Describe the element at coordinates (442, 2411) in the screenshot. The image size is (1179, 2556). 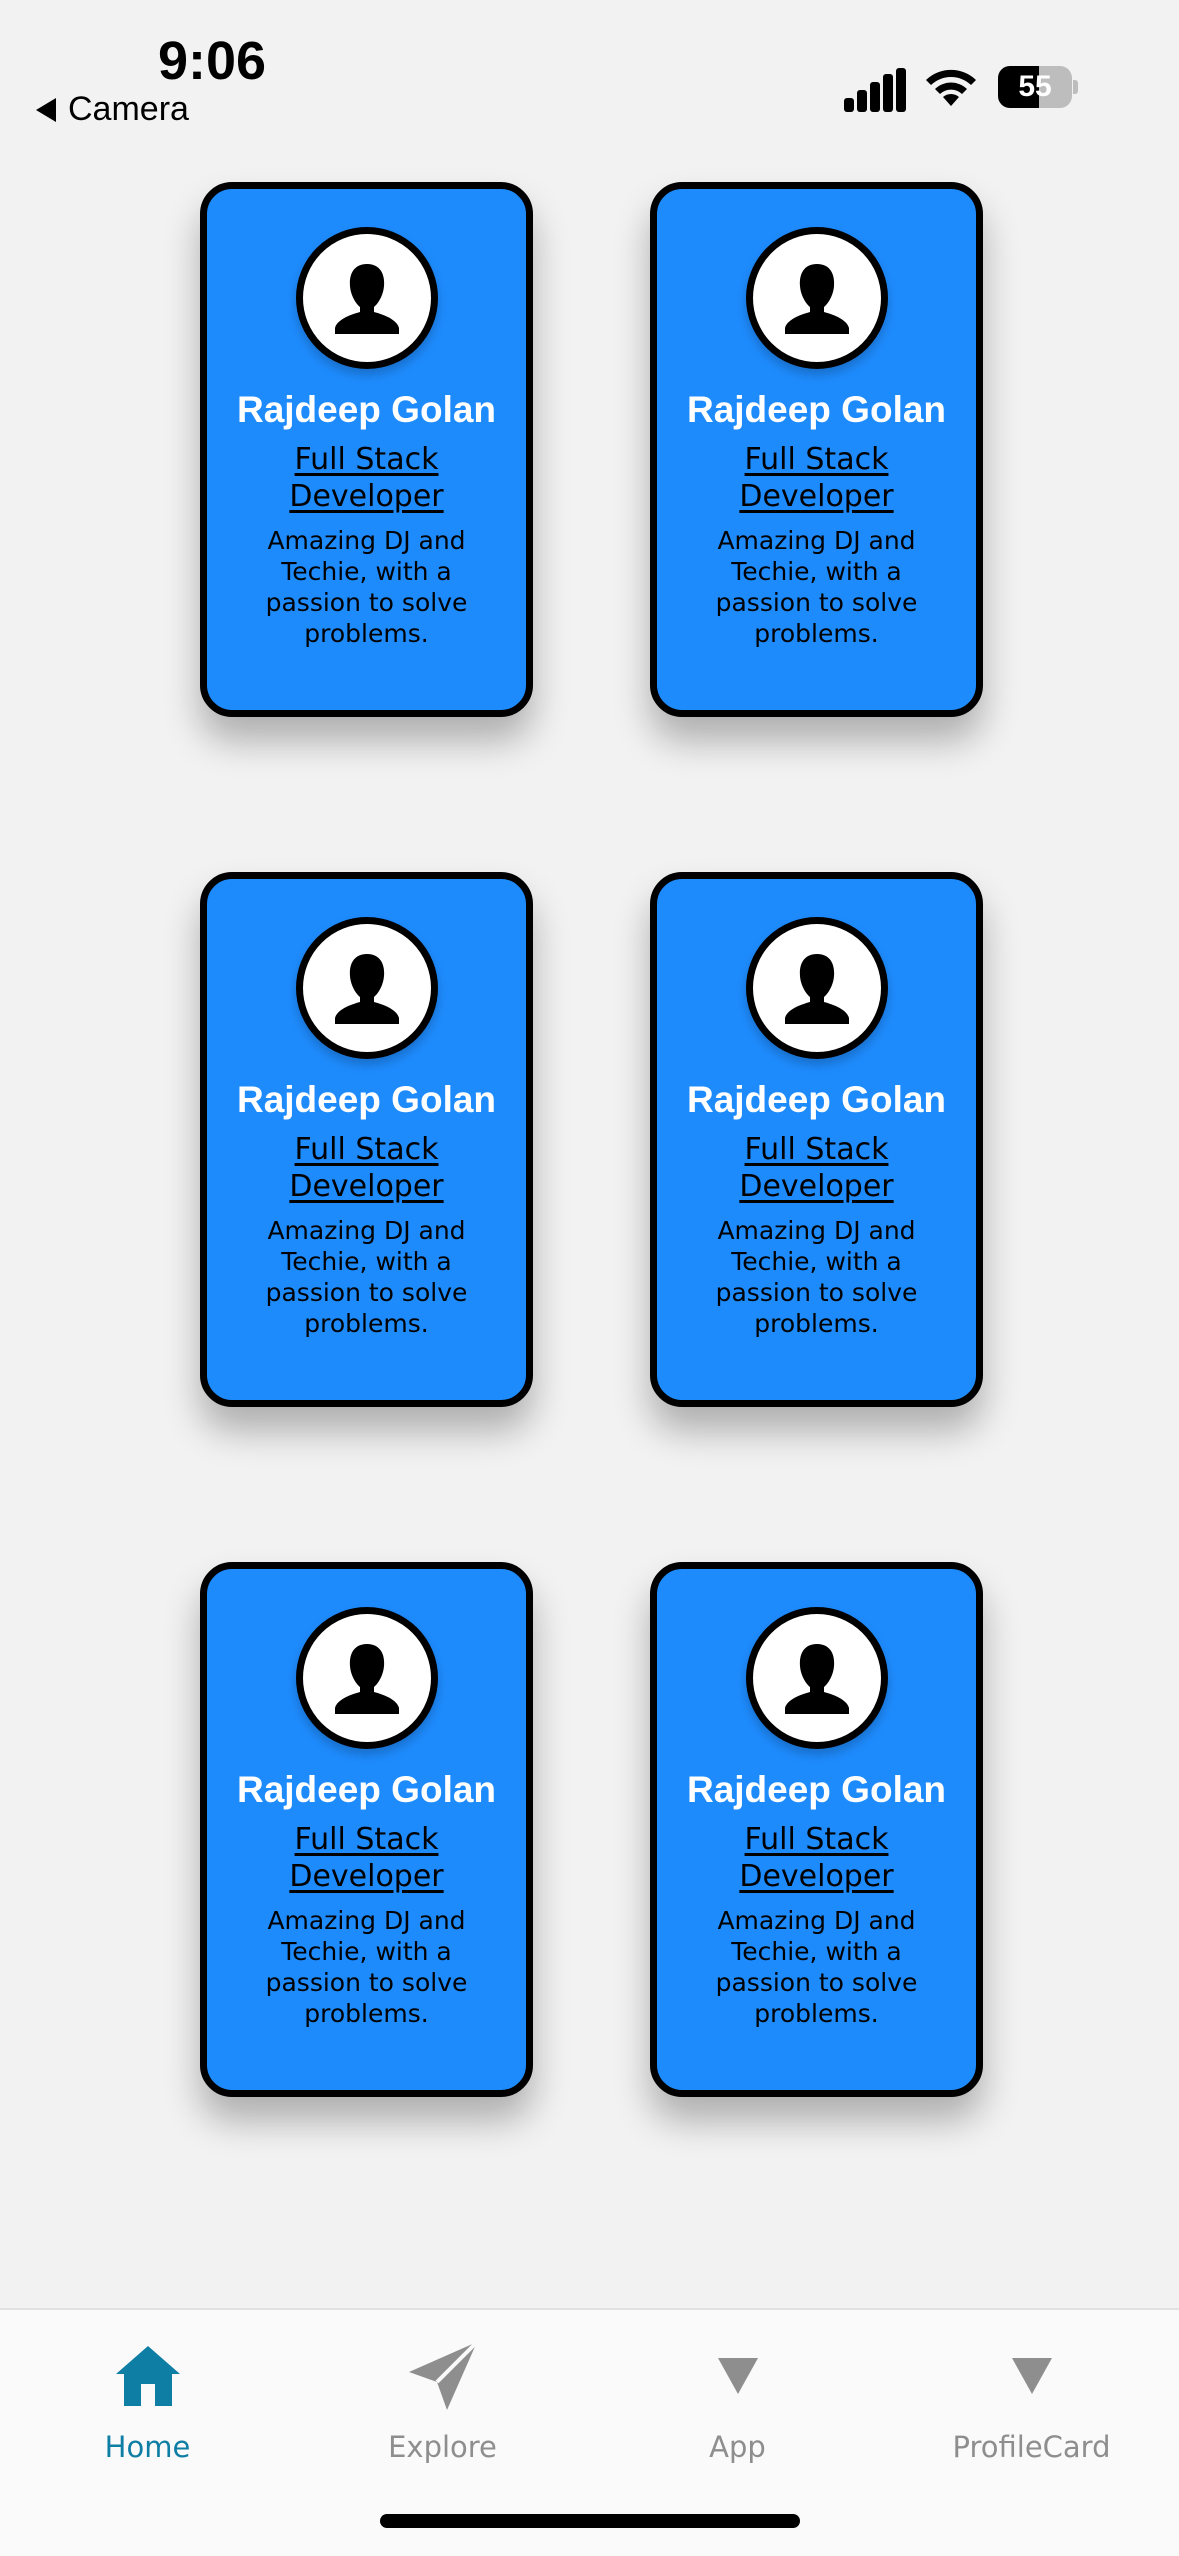
I see `tab-explore: Explore` at that location.